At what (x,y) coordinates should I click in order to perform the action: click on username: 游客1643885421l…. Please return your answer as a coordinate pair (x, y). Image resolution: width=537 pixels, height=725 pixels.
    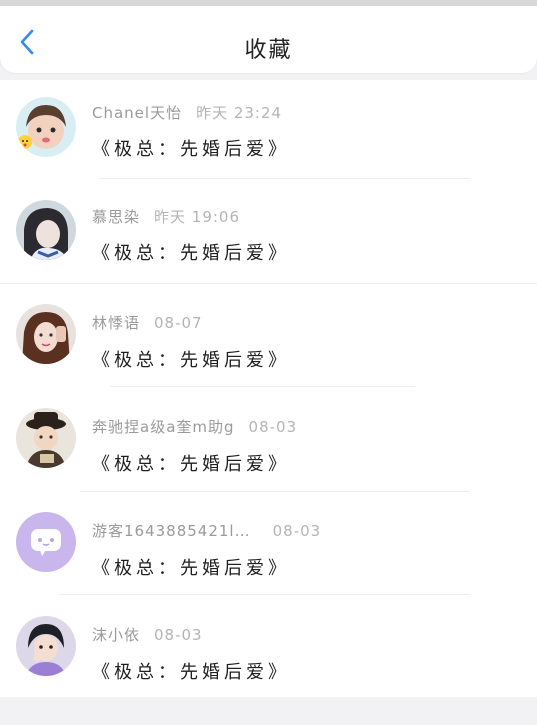
    Looking at the image, I should click on (171, 531).